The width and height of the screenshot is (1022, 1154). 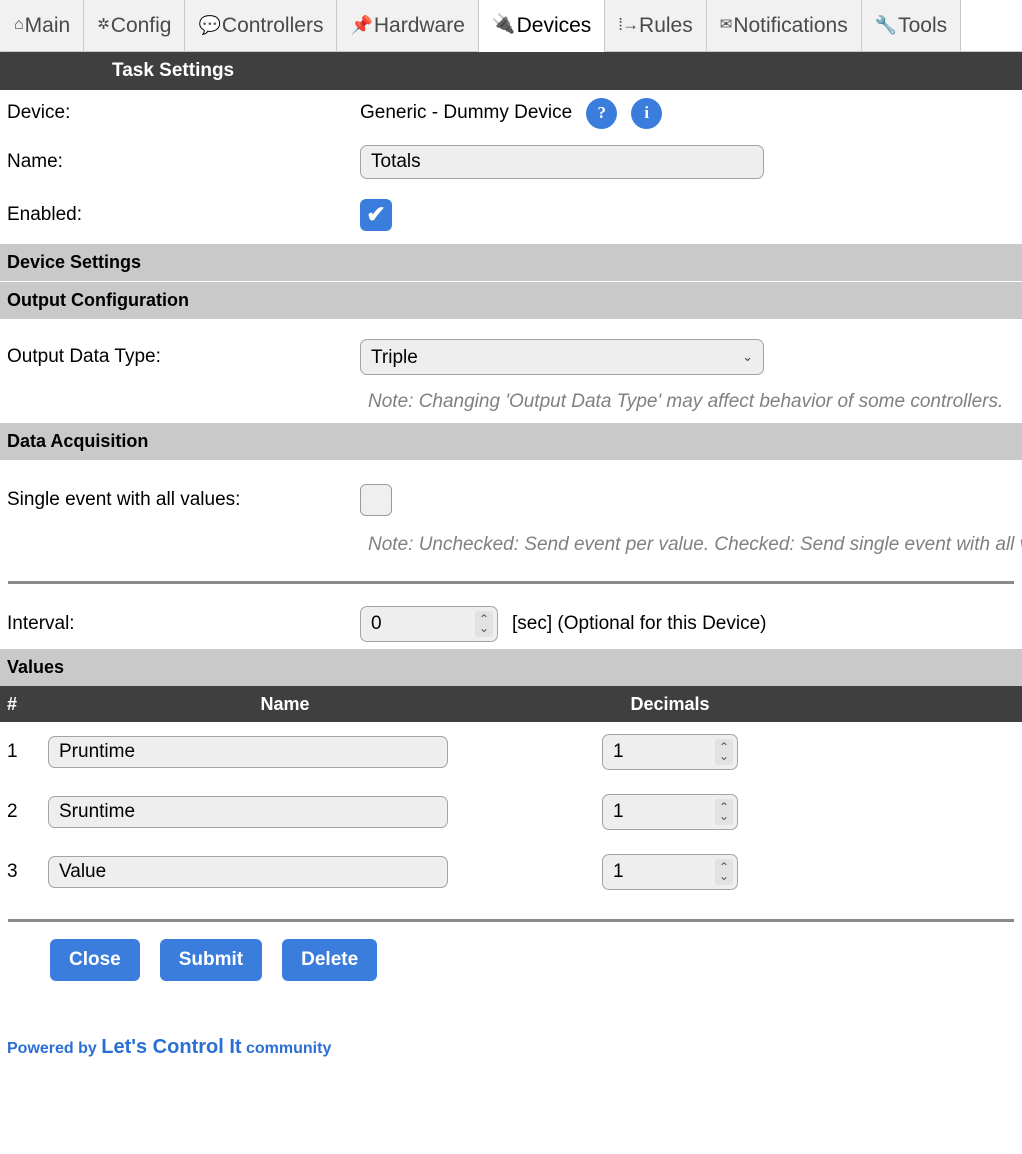 I want to click on device-value: Generic - Dummy Device, so click(x=466, y=112).